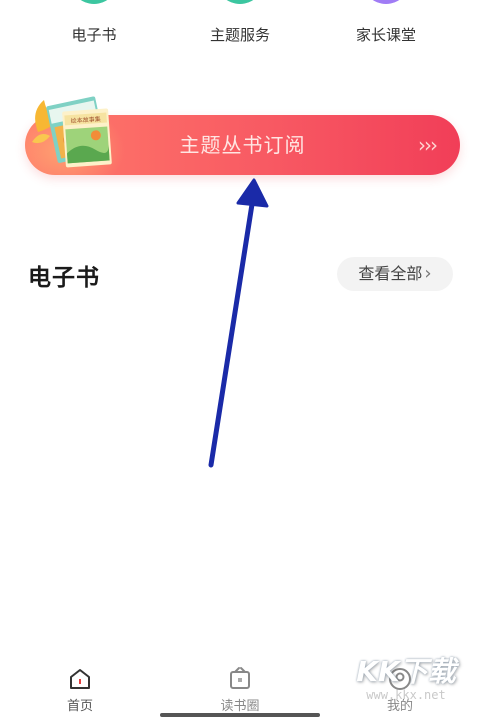 The height and width of the screenshot is (720, 480). What do you see at coordinates (72, 132) in the screenshot?
I see `book-illustration: 绘本故事集` at bounding box center [72, 132].